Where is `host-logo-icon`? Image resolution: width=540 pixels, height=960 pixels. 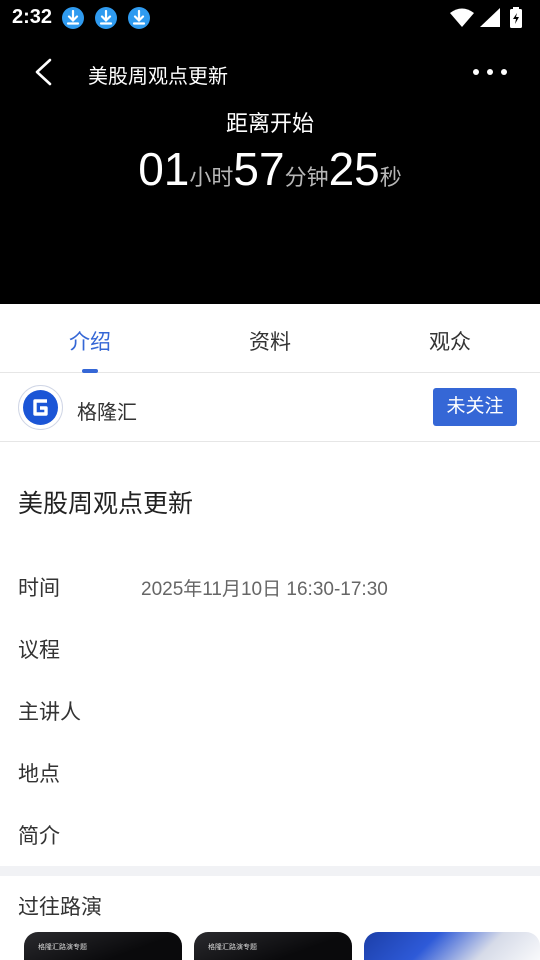 host-logo-icon is located at coordinates (40, 407).